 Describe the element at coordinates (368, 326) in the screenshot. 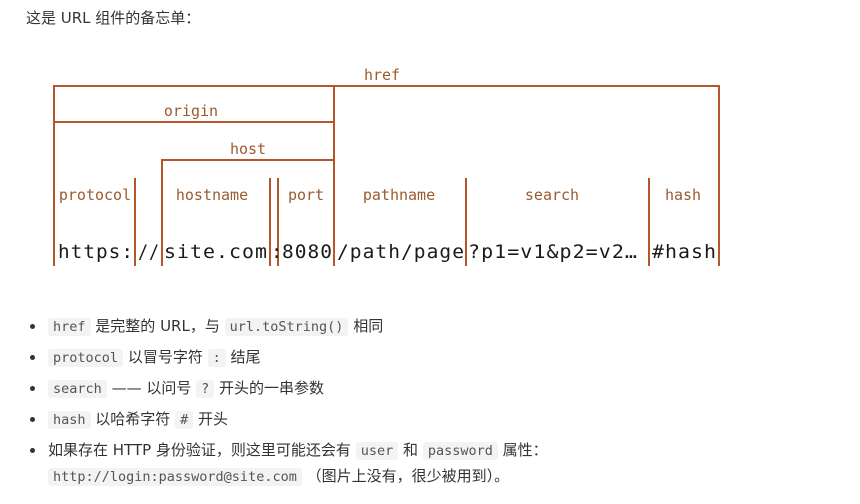

I see `note-text: 相同` at that location.